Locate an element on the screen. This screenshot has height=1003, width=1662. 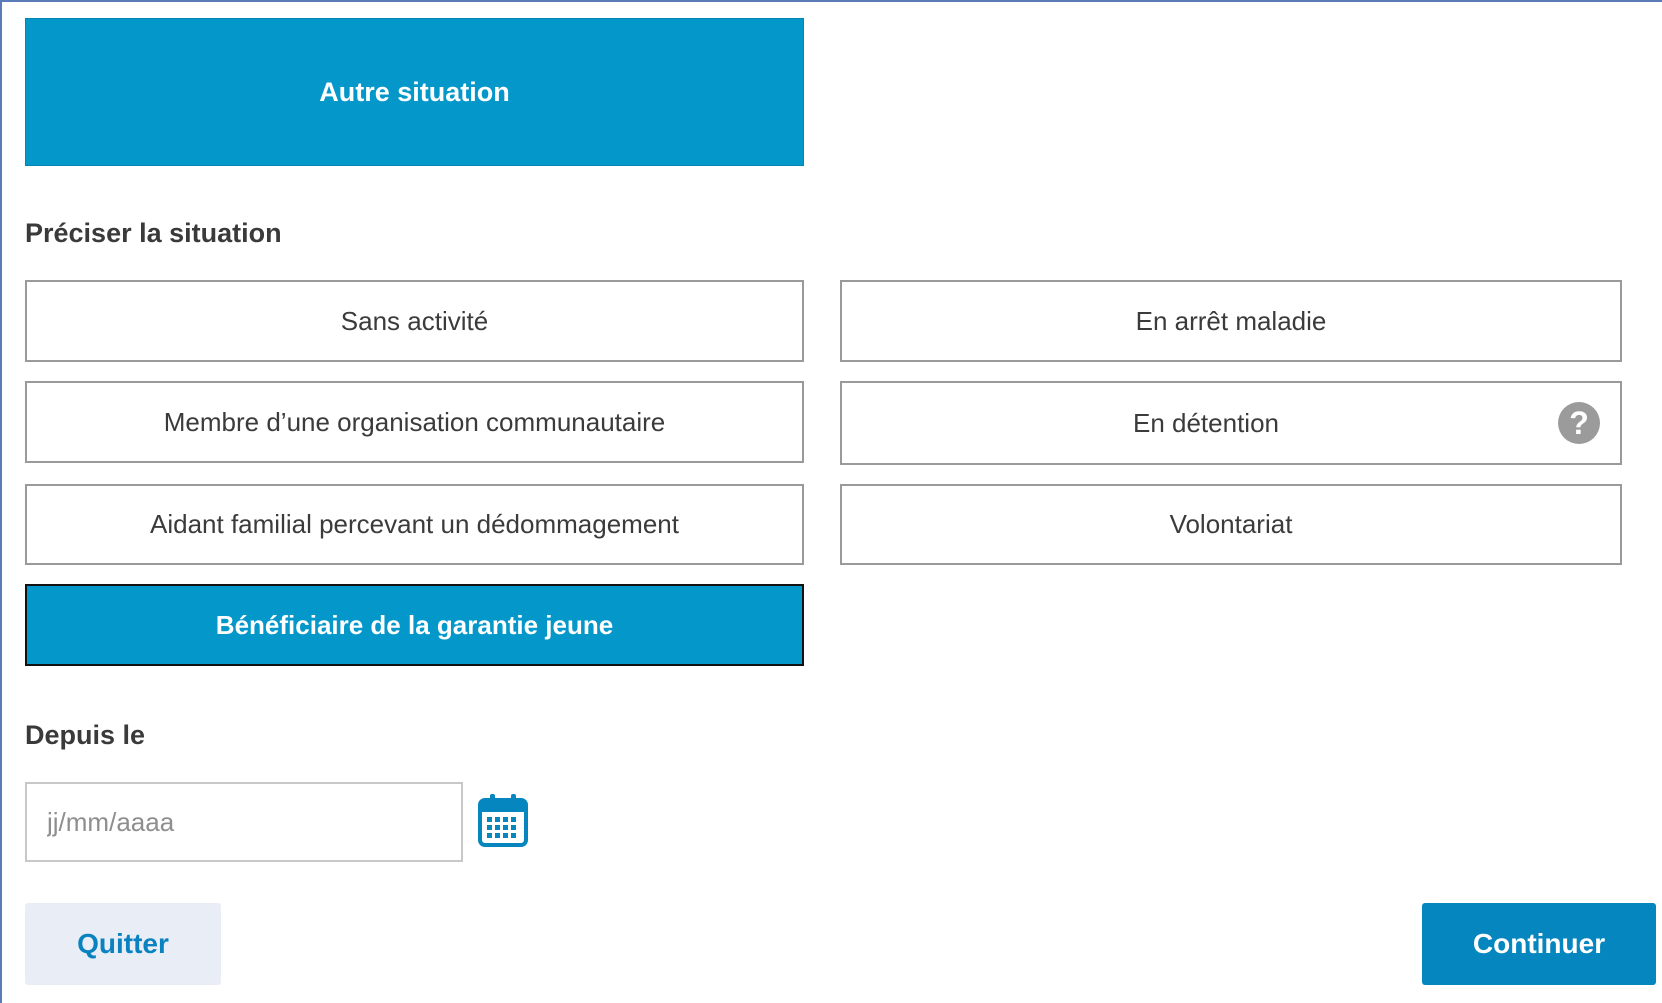
option-en-detention: En détention ? is located at coordinates (1231, 423).